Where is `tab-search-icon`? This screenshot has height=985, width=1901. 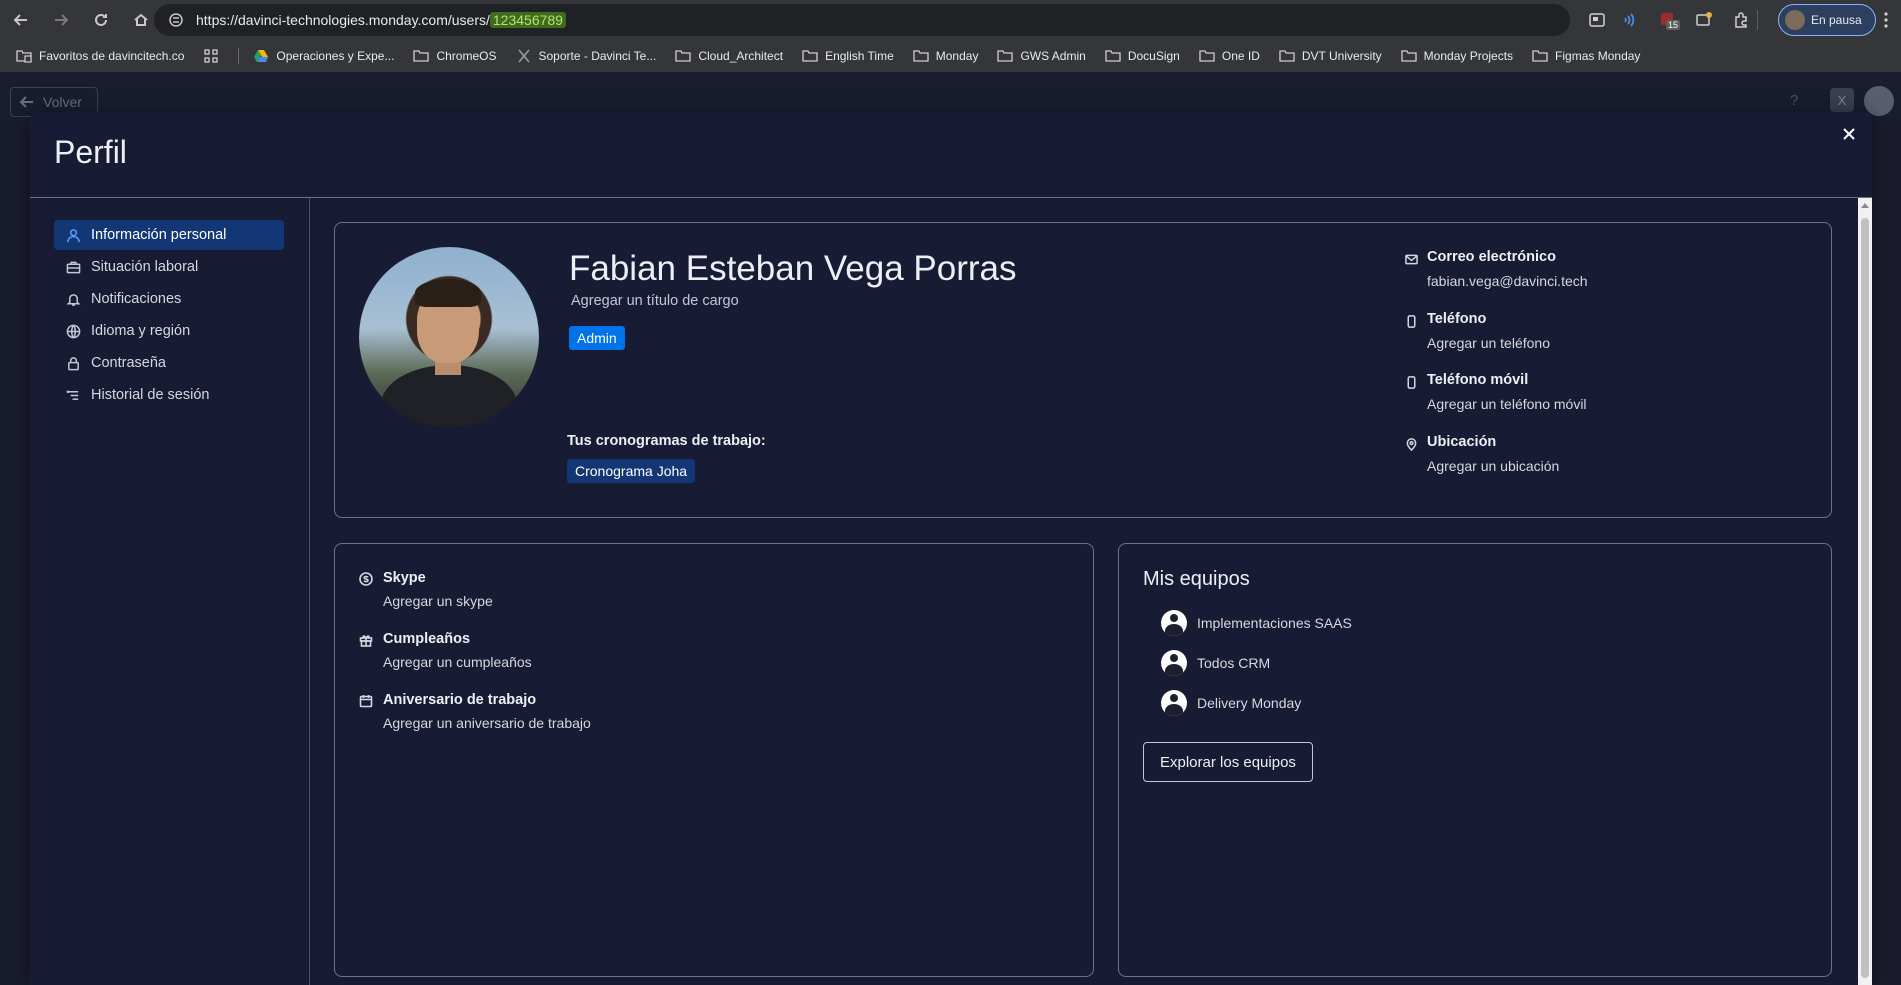 tab-search-icon is located at coordinates (1597, 20).